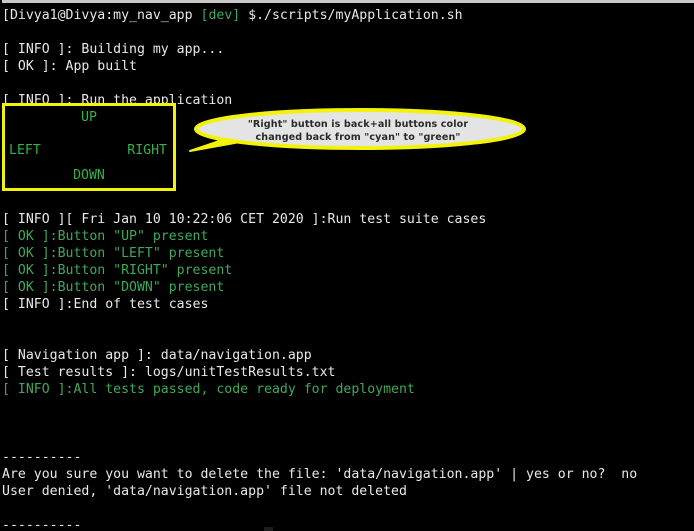  I want to click on nav-button-right: RIGHT, so click(147, 150).